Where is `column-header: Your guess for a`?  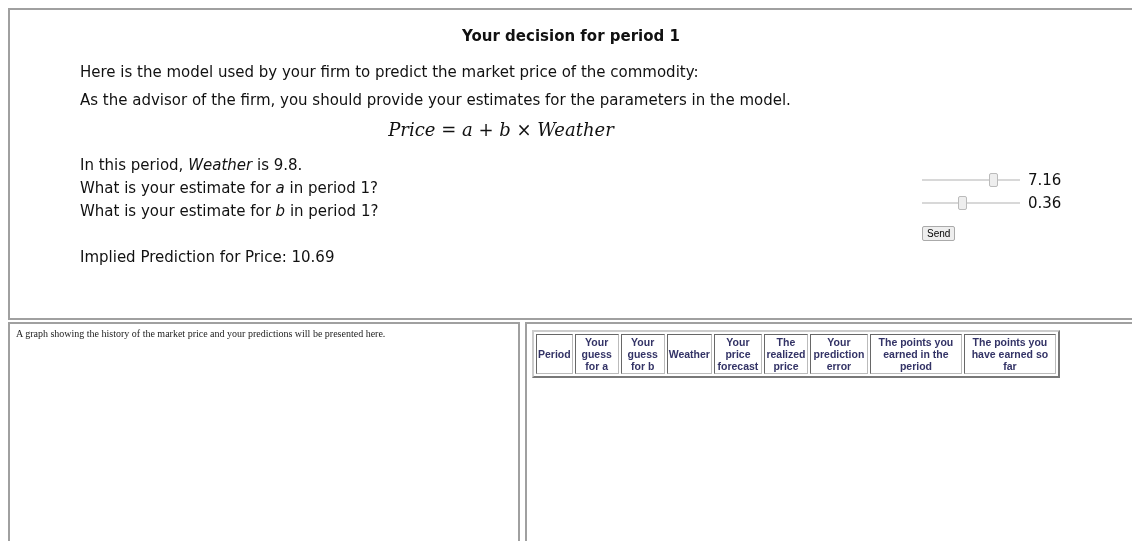 column-header: Your guess for a is located at coordinates (596, 354).